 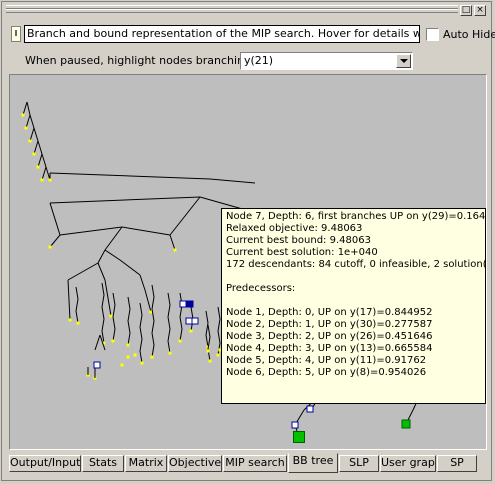 What do you see at coordinates (302, 252) in the screenshot?
I see `tooltip-line: Current best solution: 1e+040` at bounding box center [302, 252].